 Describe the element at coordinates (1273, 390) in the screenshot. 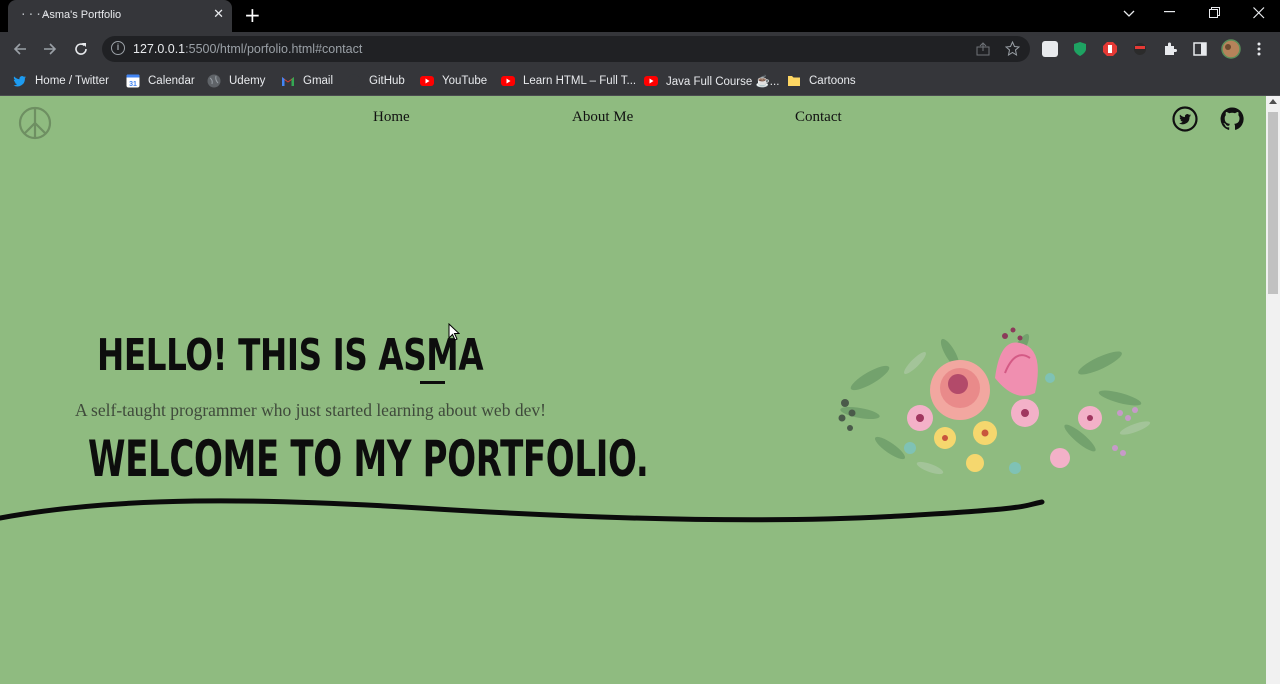

I see `page-scrollbar` at that location.